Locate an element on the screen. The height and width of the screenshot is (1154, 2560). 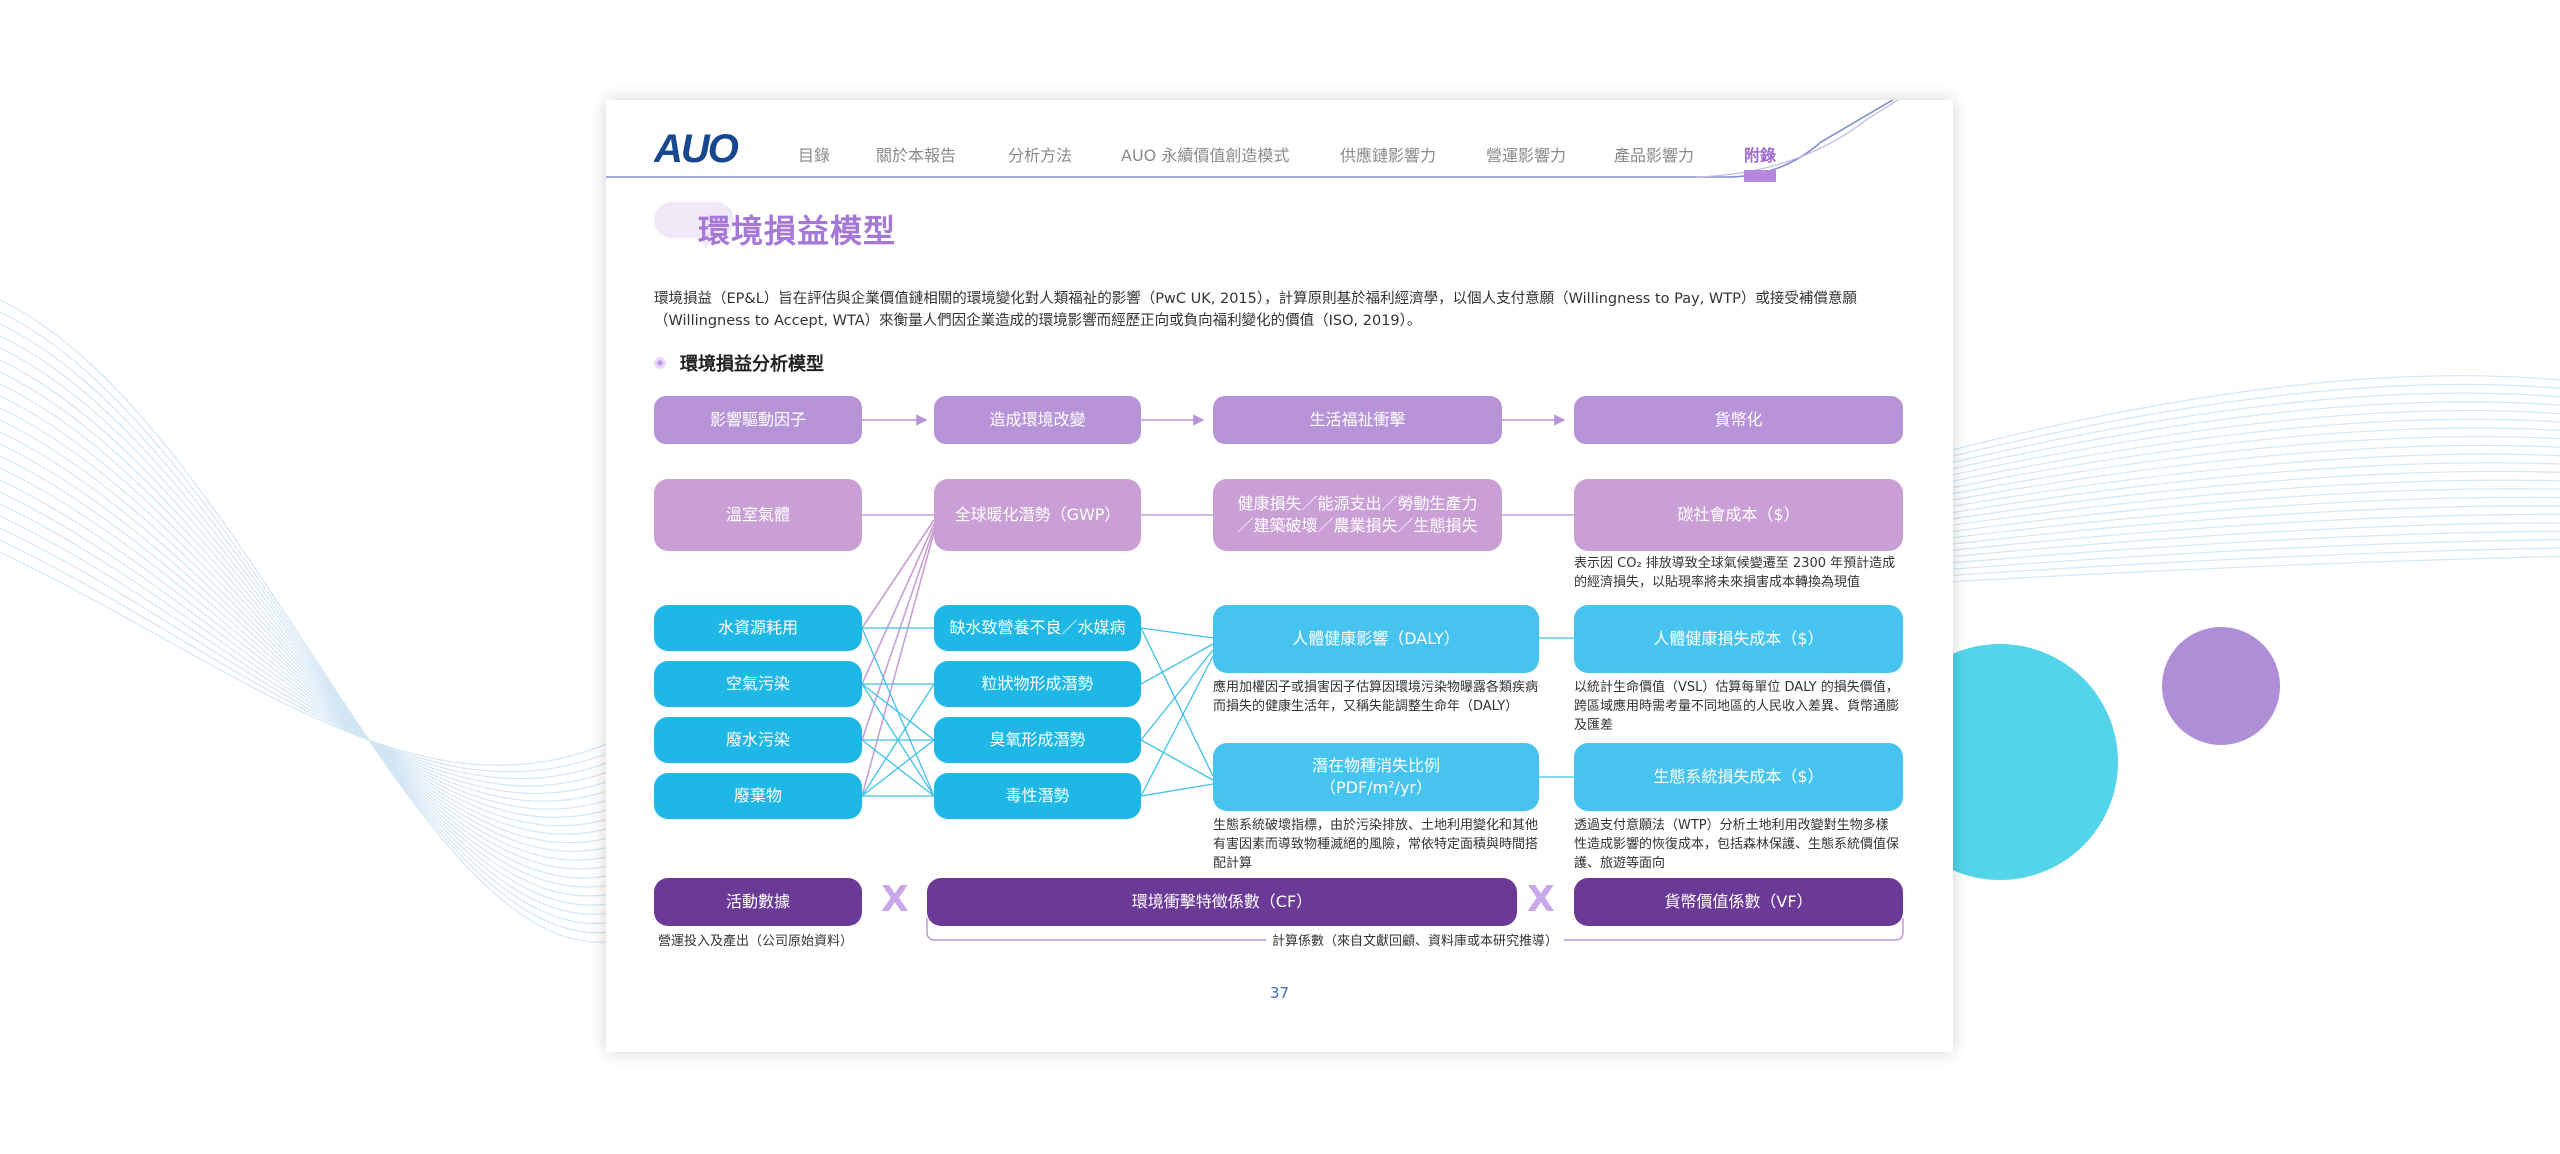
coefficients-note-text: 計算係數（來自文獻回顧、資料庫或本研究推導） is located at coordinates (1414, 941).